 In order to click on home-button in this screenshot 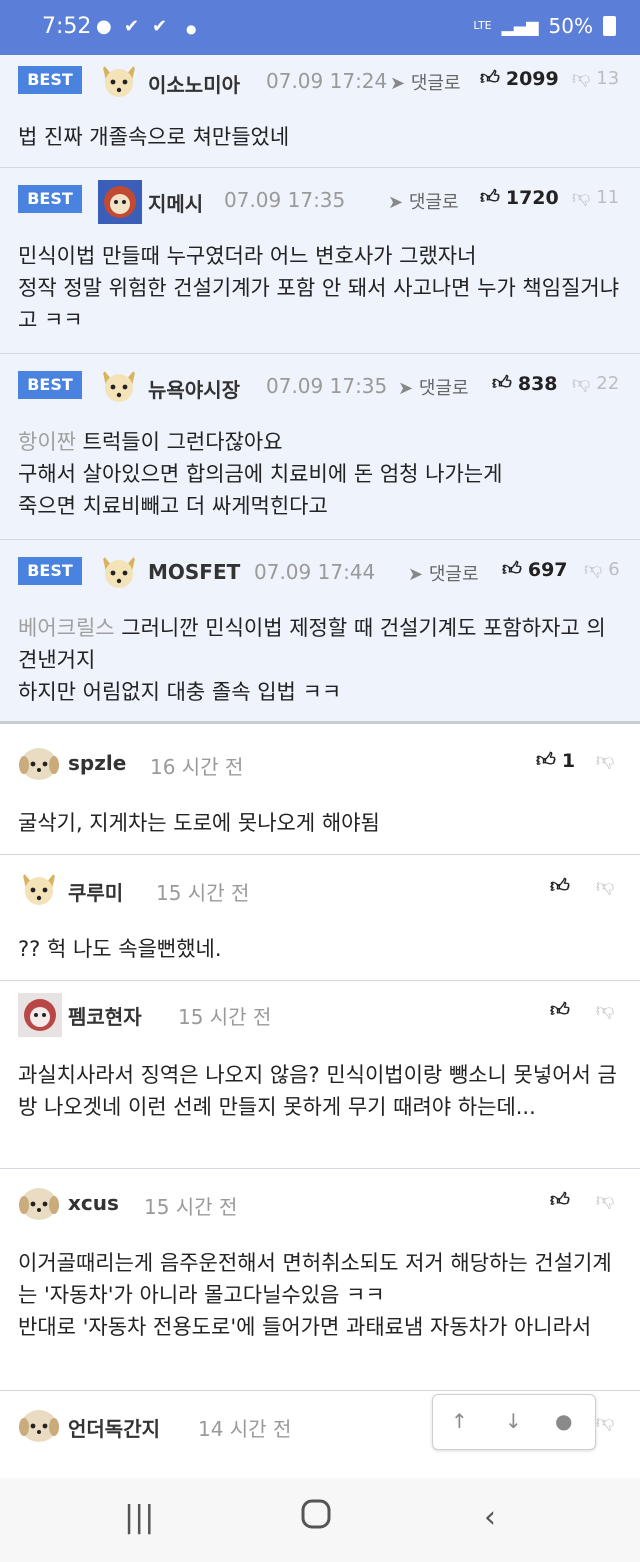, I will do `click(316, 1518)`.